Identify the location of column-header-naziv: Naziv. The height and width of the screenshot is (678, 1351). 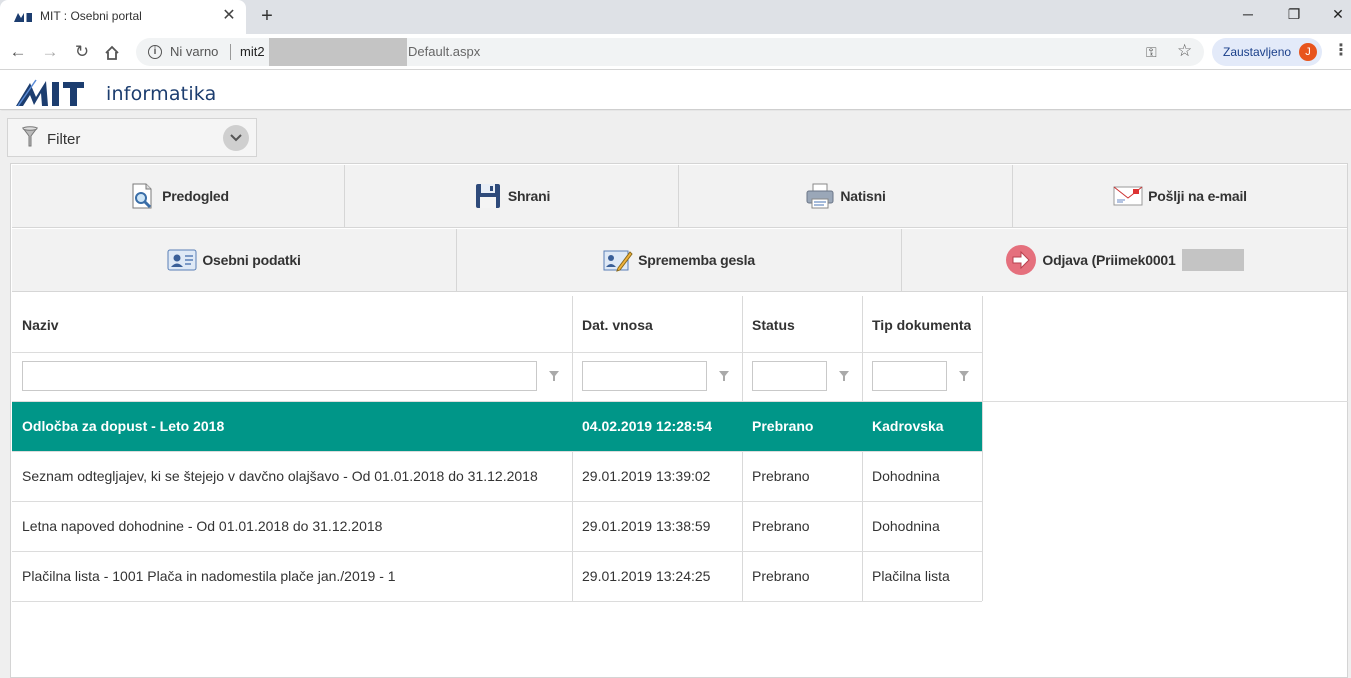
(40, 325).